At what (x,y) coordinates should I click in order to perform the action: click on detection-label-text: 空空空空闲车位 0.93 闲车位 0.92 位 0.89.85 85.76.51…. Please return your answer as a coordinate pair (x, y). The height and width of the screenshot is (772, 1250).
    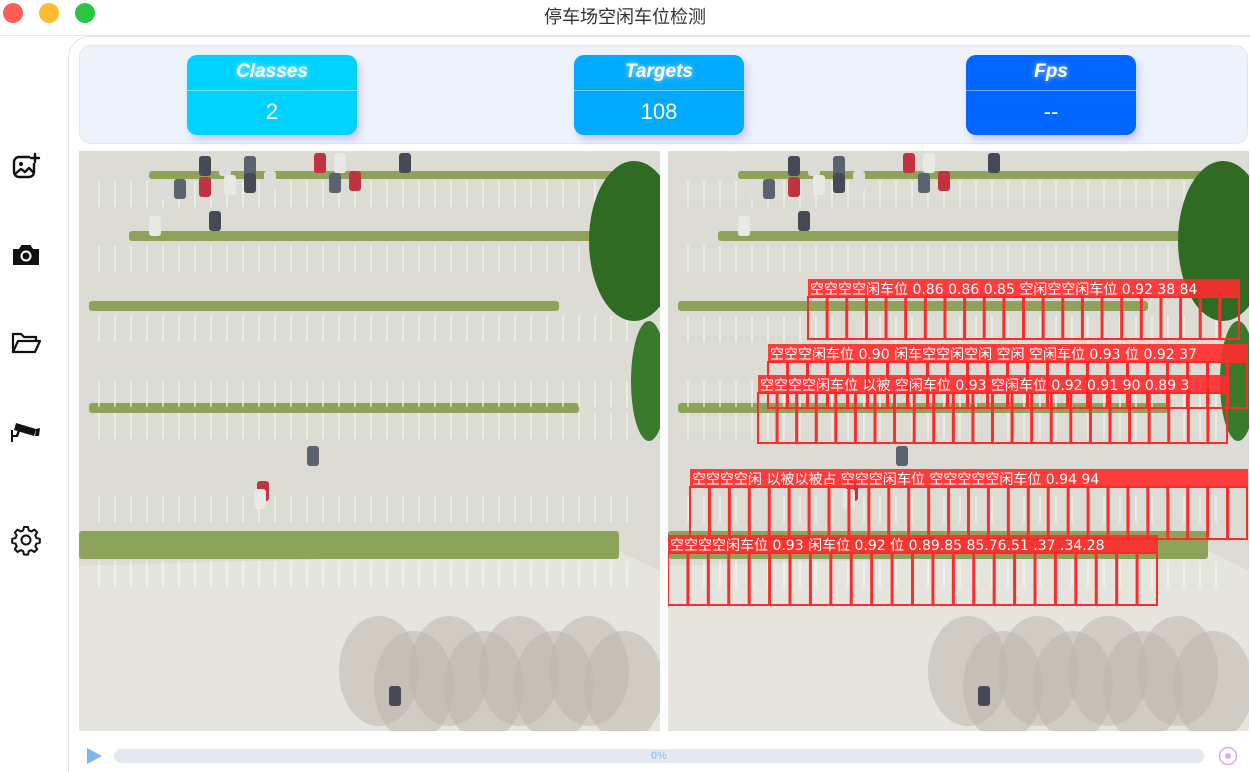
    Looking at the image, I should click on (887, 545).